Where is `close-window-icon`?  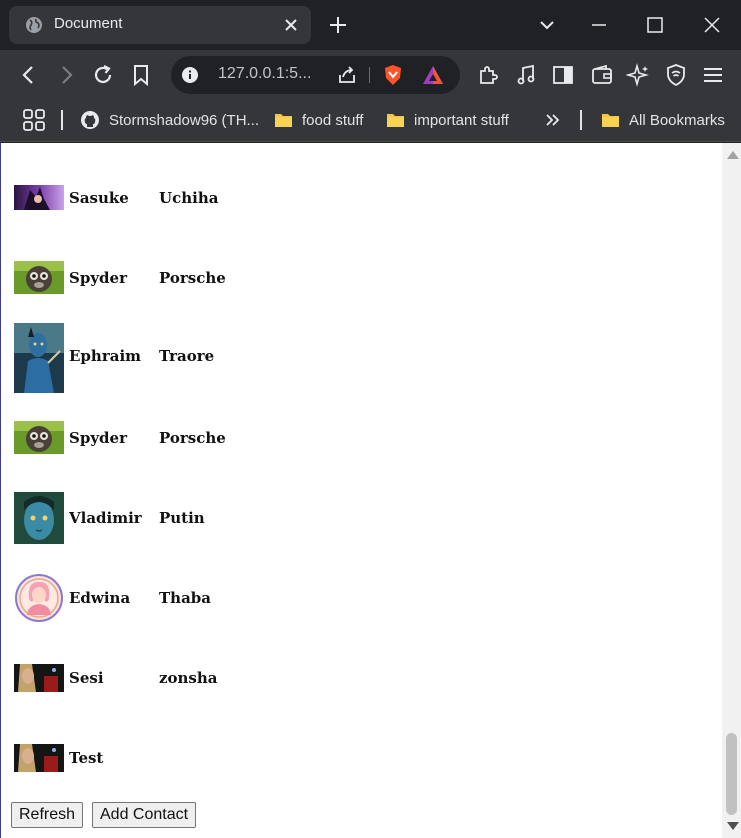
close-window-icon is located at coordinates (712, 25).